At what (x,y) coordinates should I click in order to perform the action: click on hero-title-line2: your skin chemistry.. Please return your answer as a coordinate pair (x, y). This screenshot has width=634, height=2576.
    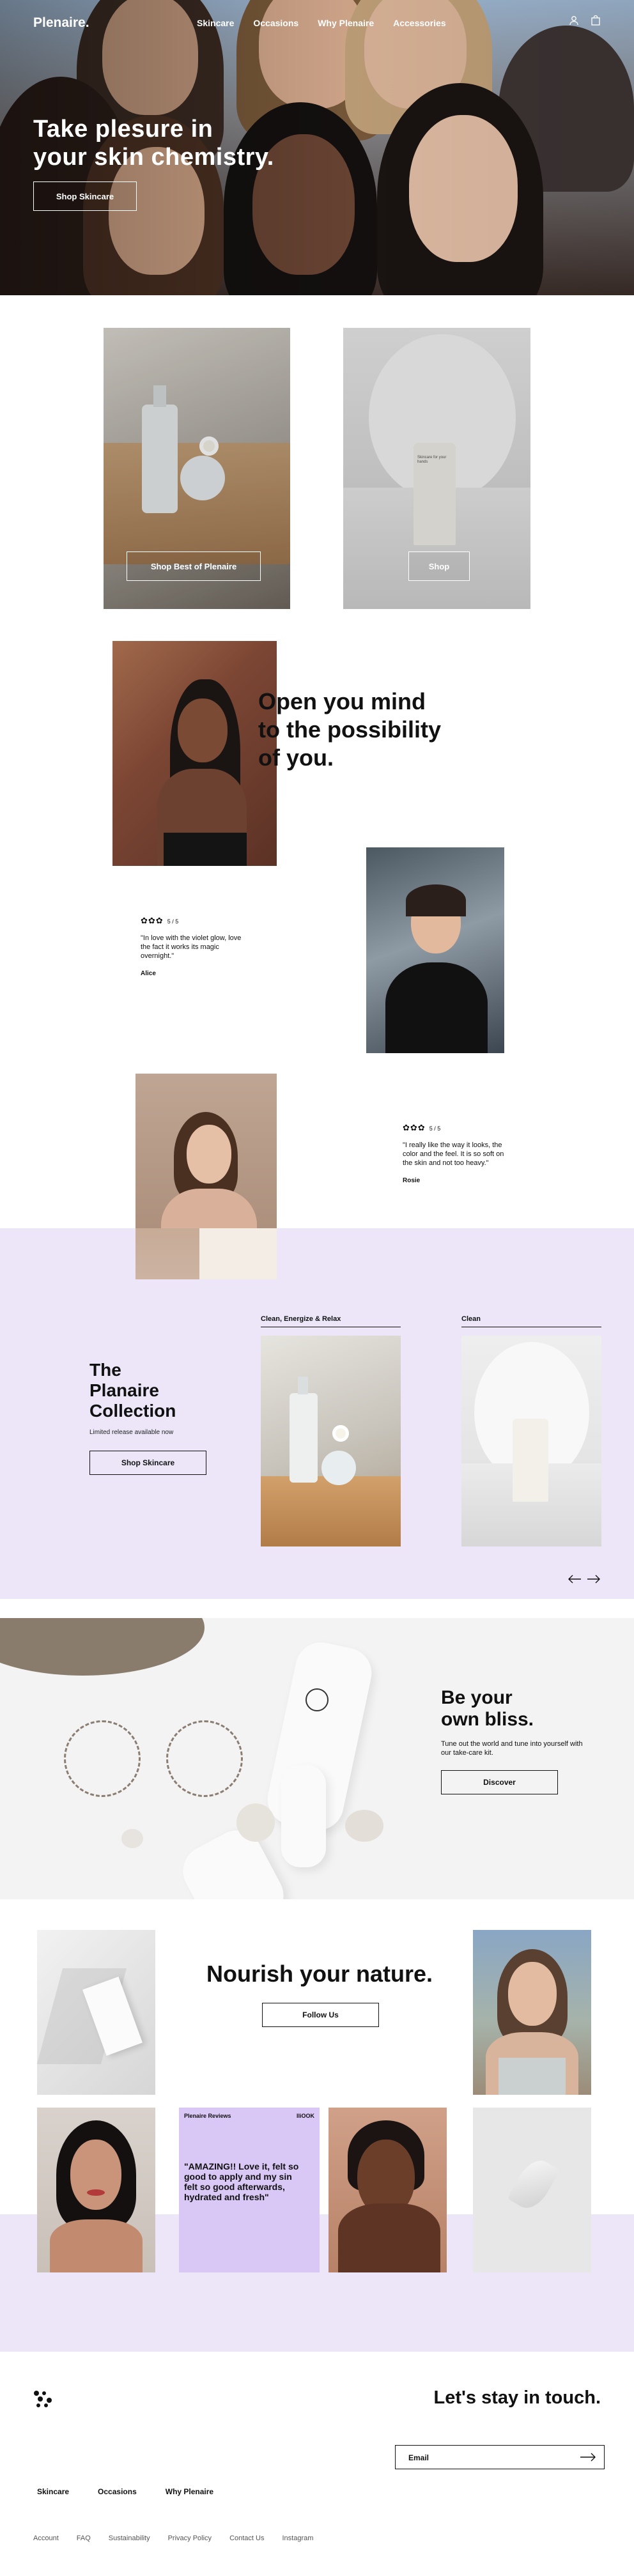
    Looking at the image, I should click on (153, 157).